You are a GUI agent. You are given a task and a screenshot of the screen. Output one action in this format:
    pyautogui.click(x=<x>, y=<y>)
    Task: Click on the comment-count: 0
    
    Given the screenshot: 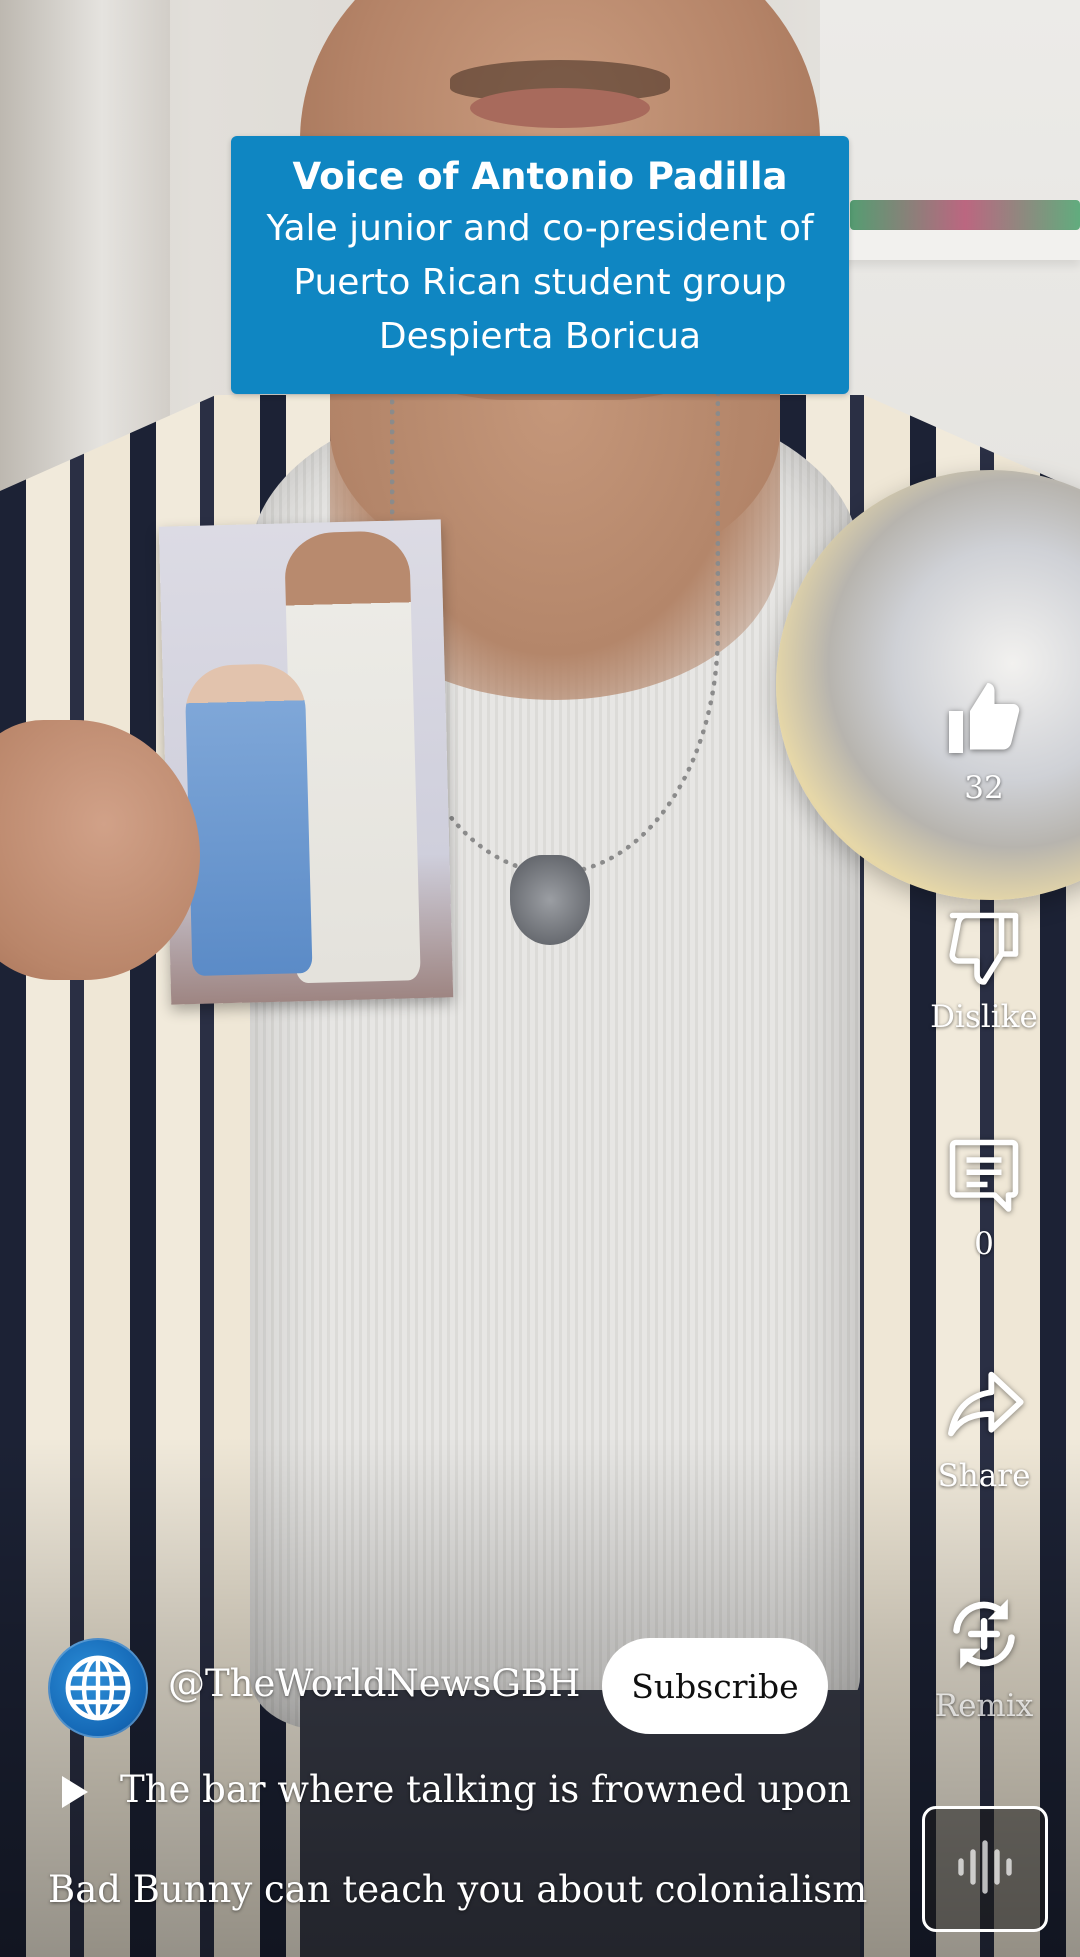 What is the action you would take?
    pyautogui.click(x=984, y=1244)
    